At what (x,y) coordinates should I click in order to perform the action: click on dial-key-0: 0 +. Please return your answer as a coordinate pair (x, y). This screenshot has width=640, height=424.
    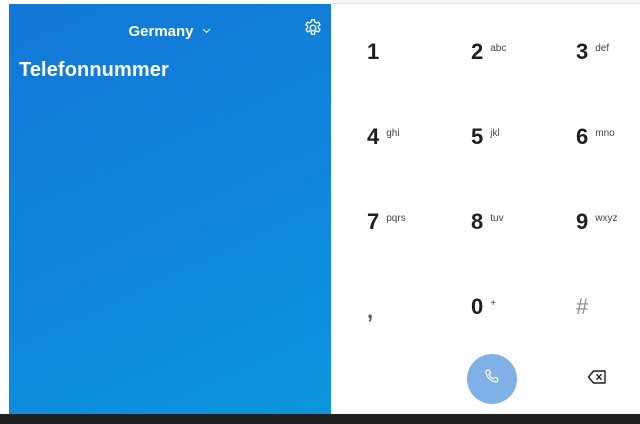
    Looking at the image, I should click on (511, 307).